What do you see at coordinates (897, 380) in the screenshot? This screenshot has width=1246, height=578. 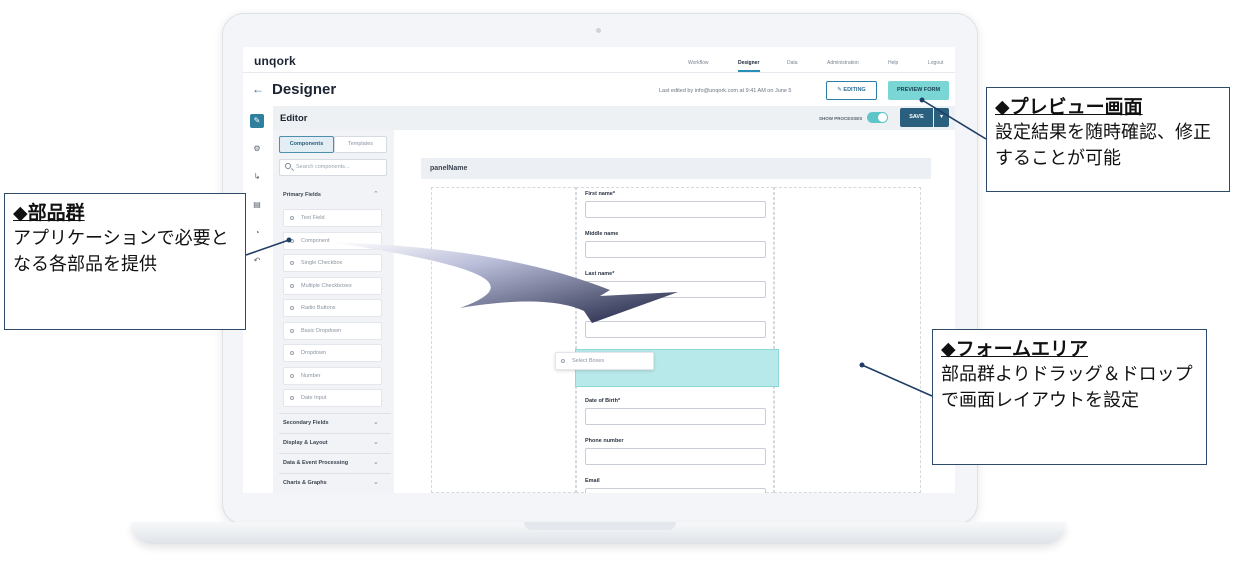 I see `form-connector` at bounding box center [897, 380].